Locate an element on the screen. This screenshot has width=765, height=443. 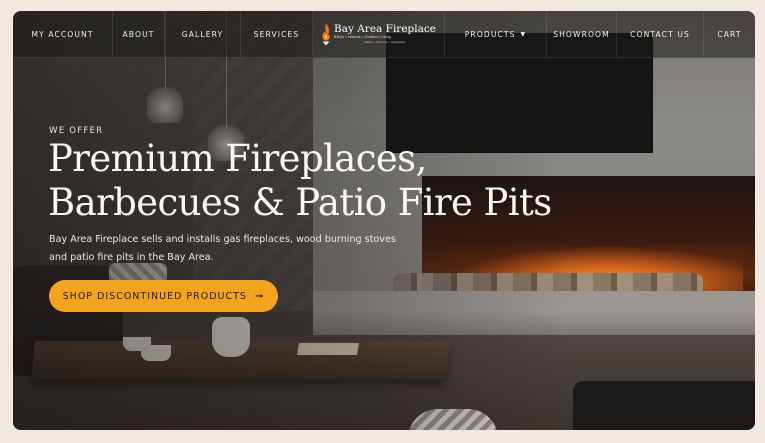
nav-gallery: GALLERY is located at coordinates (203, 34).